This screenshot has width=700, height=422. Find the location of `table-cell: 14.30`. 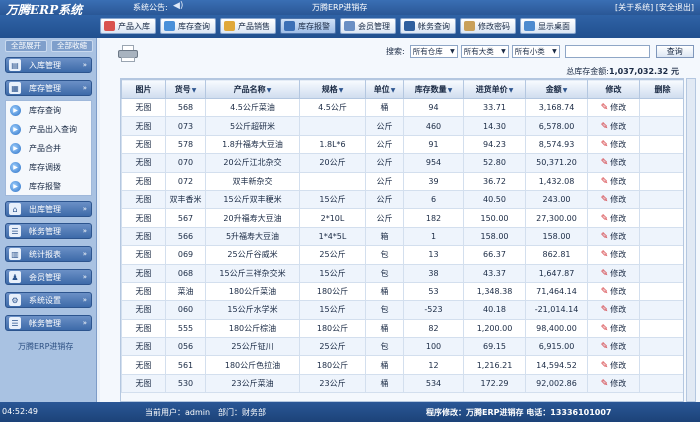

table-cell: 14.30 is located at coordinates (494, 126).